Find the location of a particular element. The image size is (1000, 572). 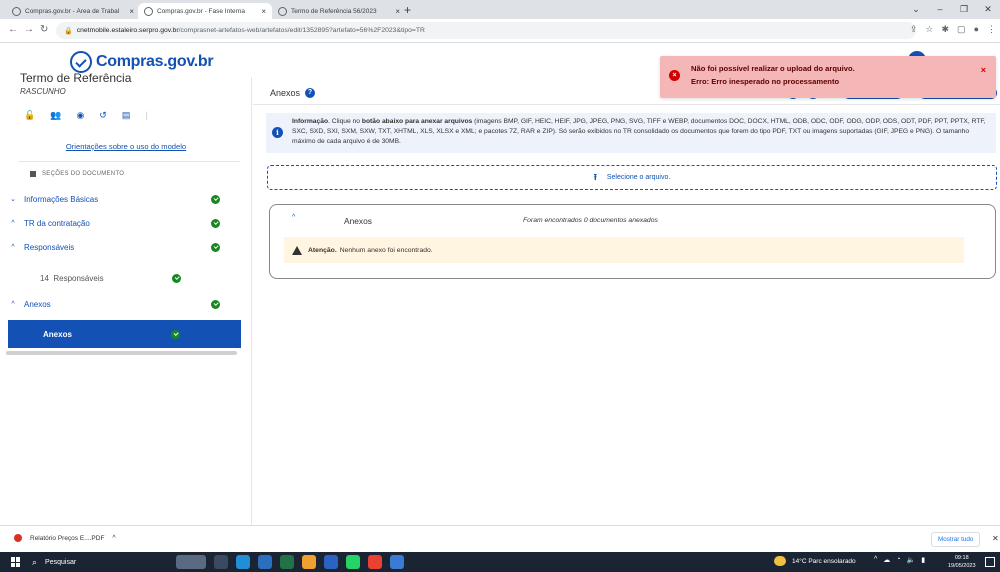

battery-icon: ▮ is located at coordinates (923, 560).